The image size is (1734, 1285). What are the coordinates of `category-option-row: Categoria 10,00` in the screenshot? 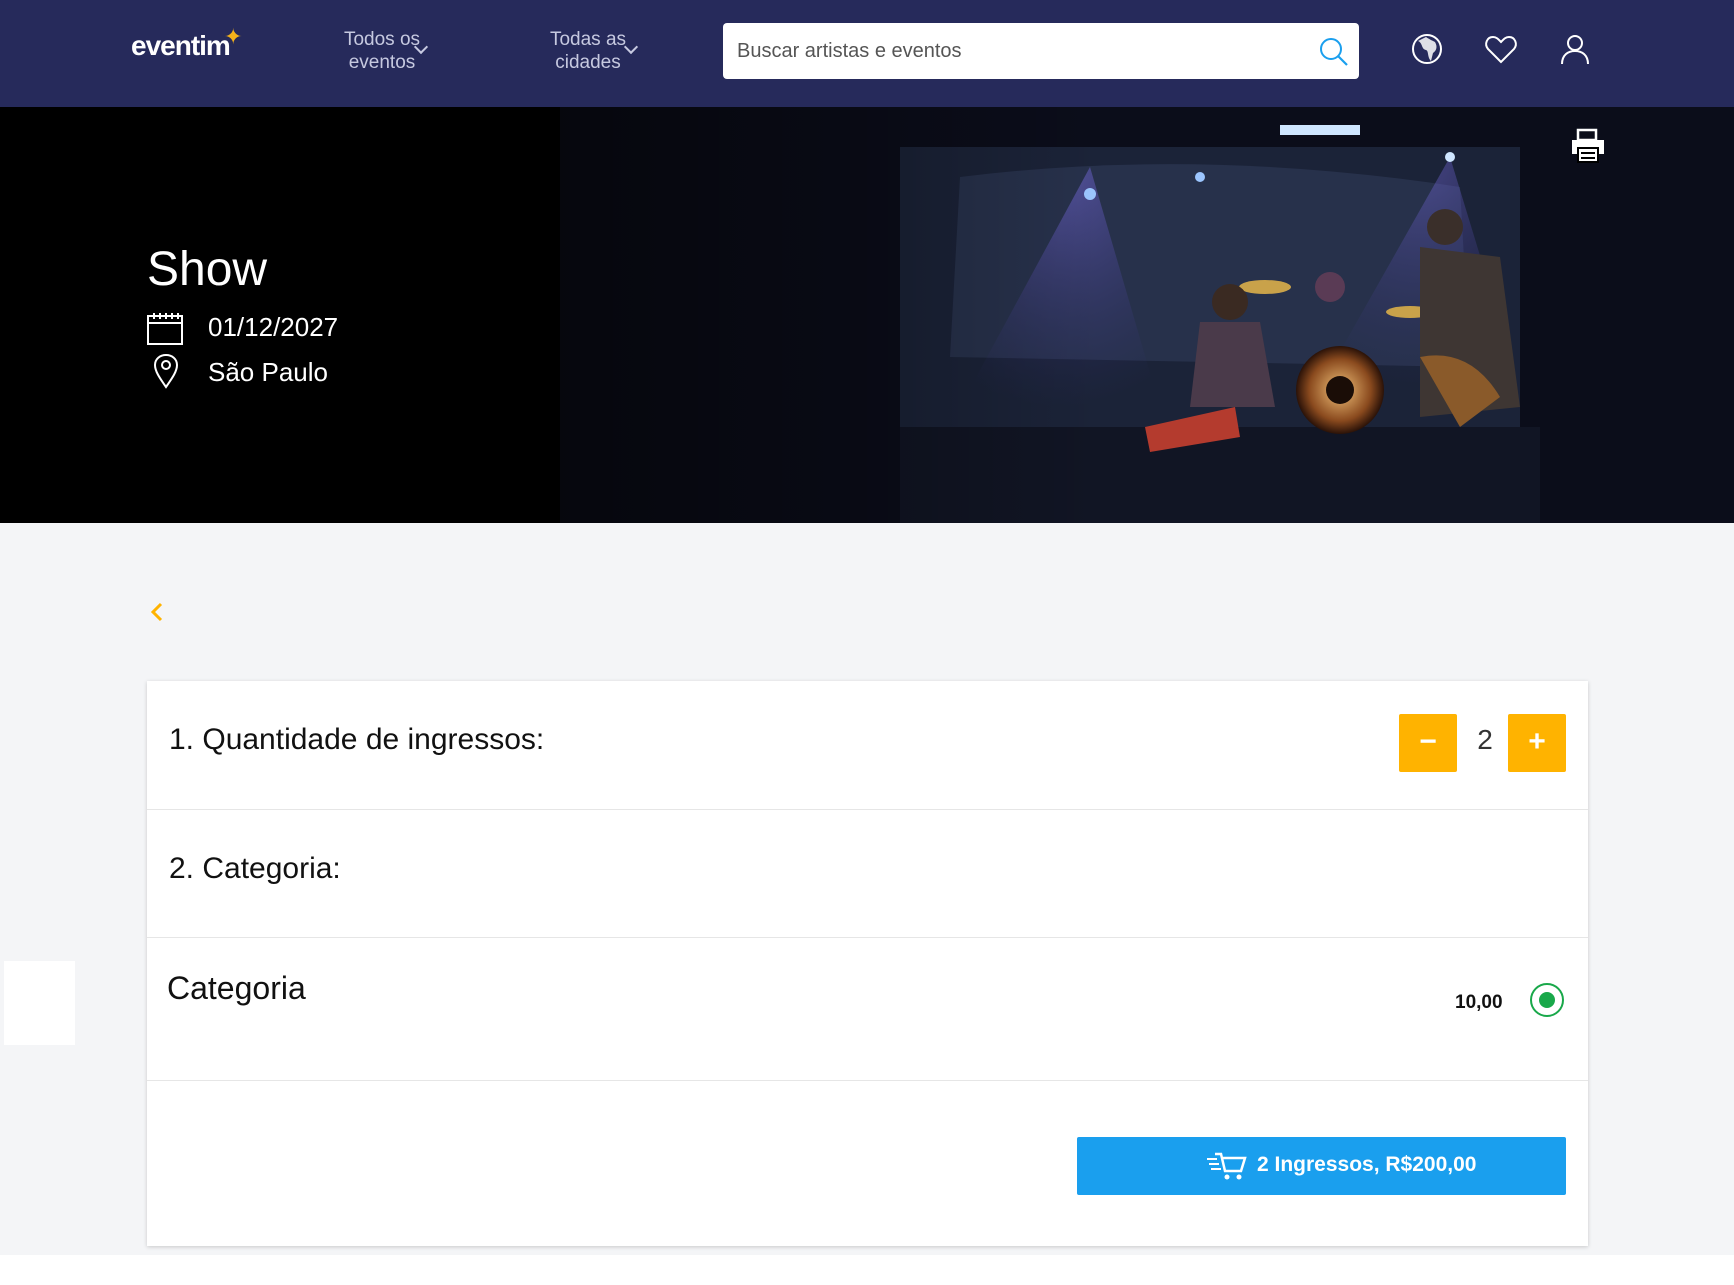 It's located at (867, 1009).